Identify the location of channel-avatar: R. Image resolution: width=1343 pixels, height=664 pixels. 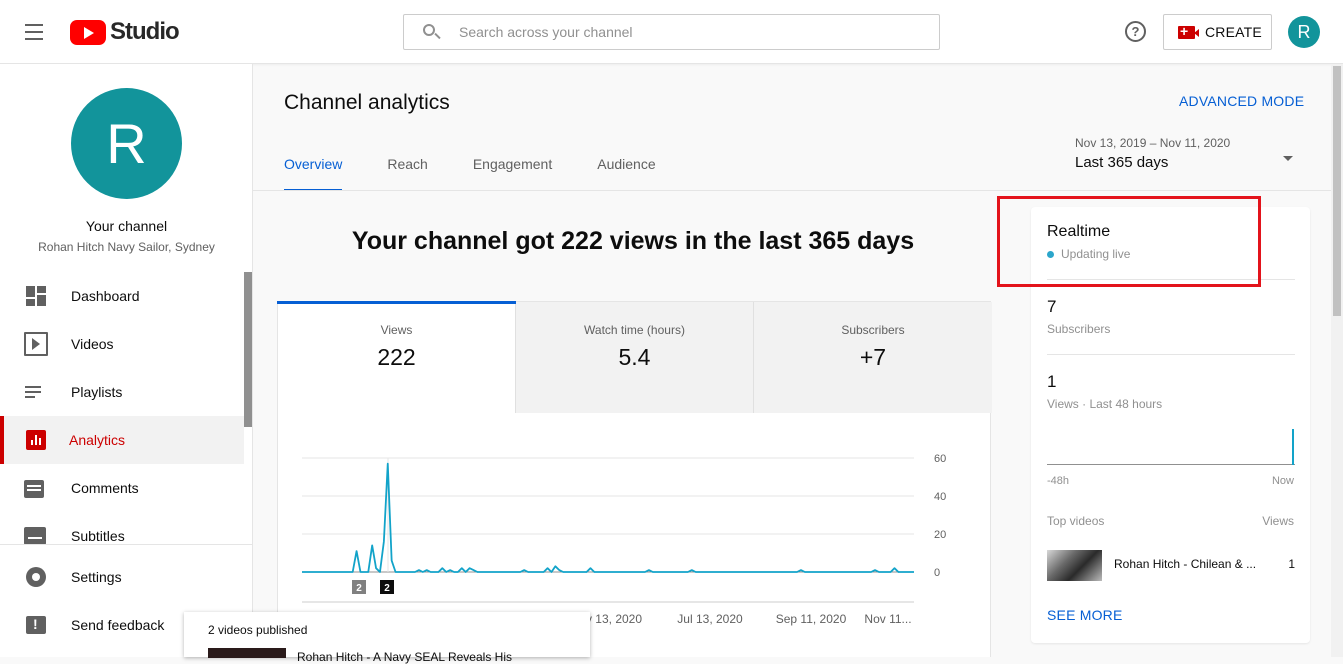
(126, 143).